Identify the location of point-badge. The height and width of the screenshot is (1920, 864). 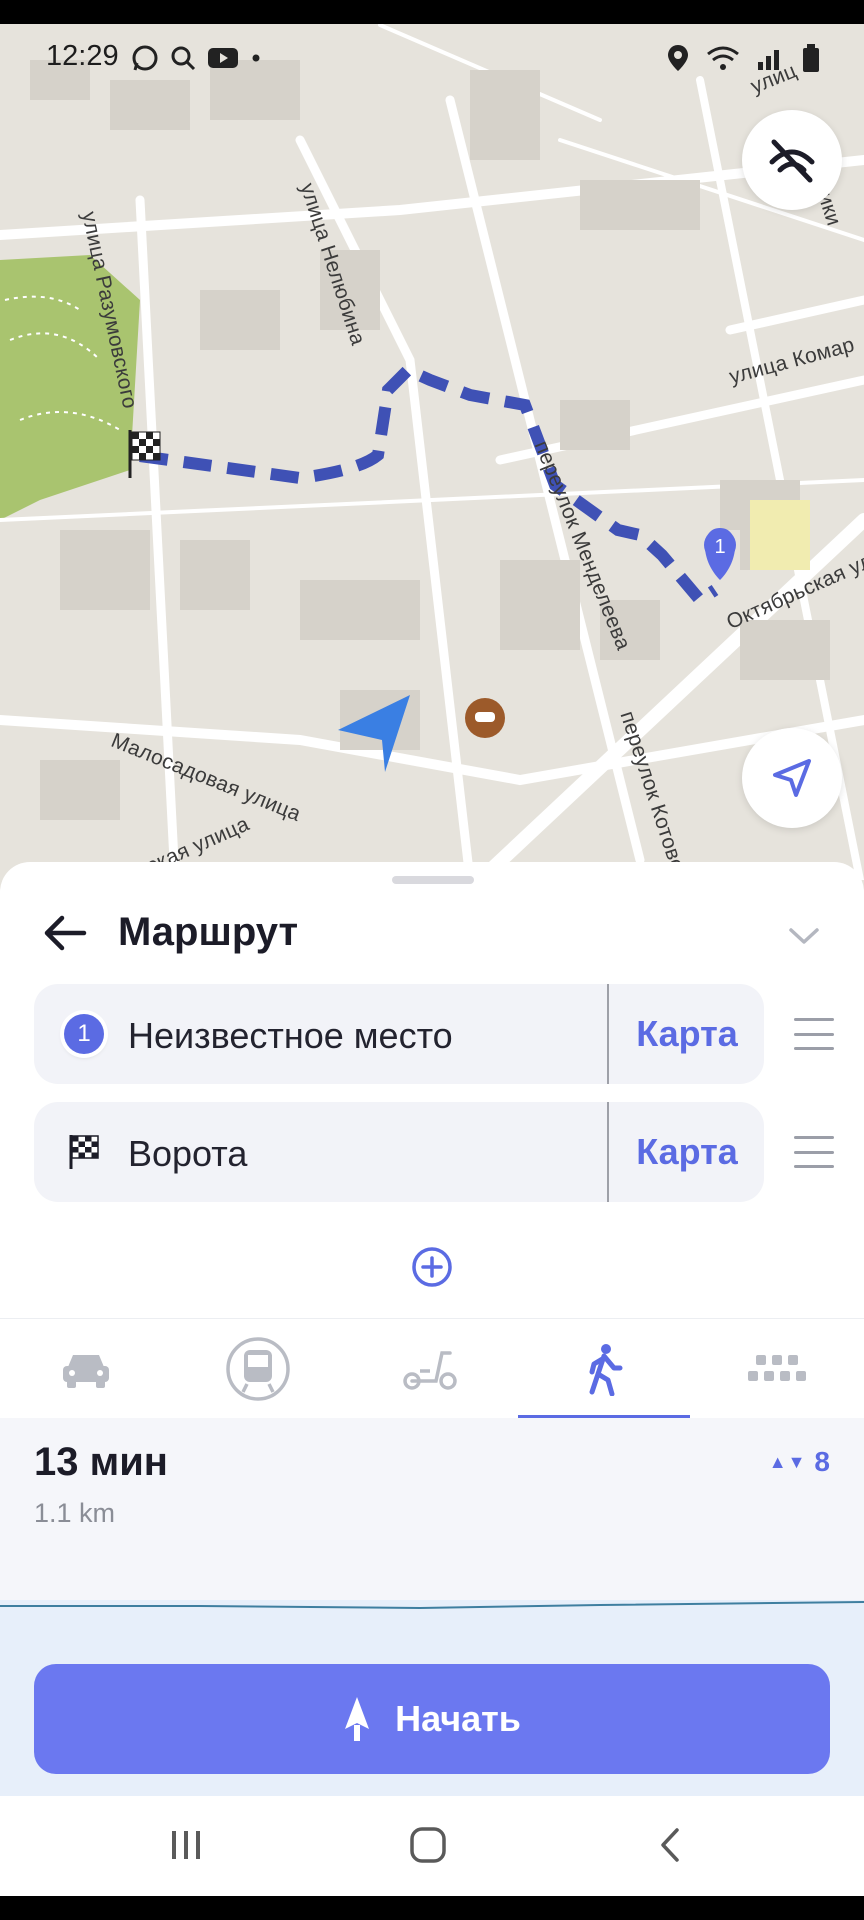
(84, 1152).